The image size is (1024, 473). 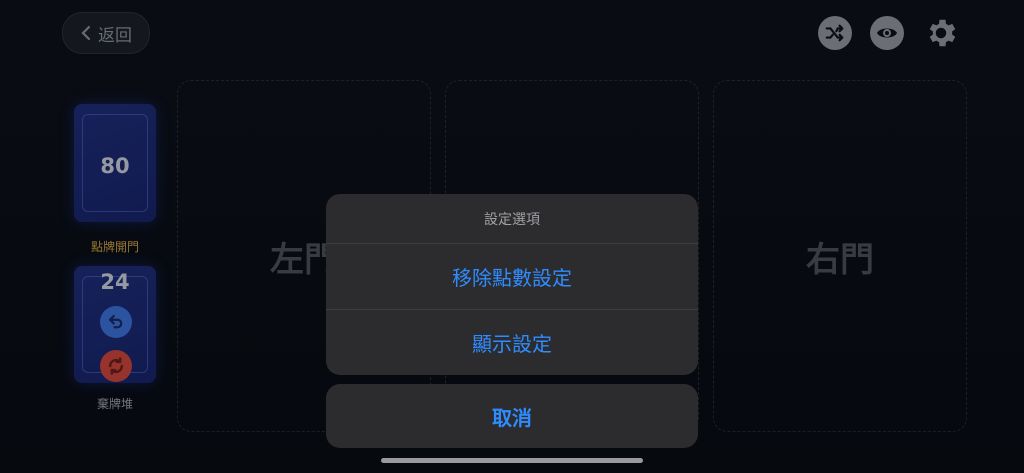 What do you see at coordinates (512, 219) in the screenshot?
I see `action-sheet-title: 設定選項` at bounding box center [512, 219].